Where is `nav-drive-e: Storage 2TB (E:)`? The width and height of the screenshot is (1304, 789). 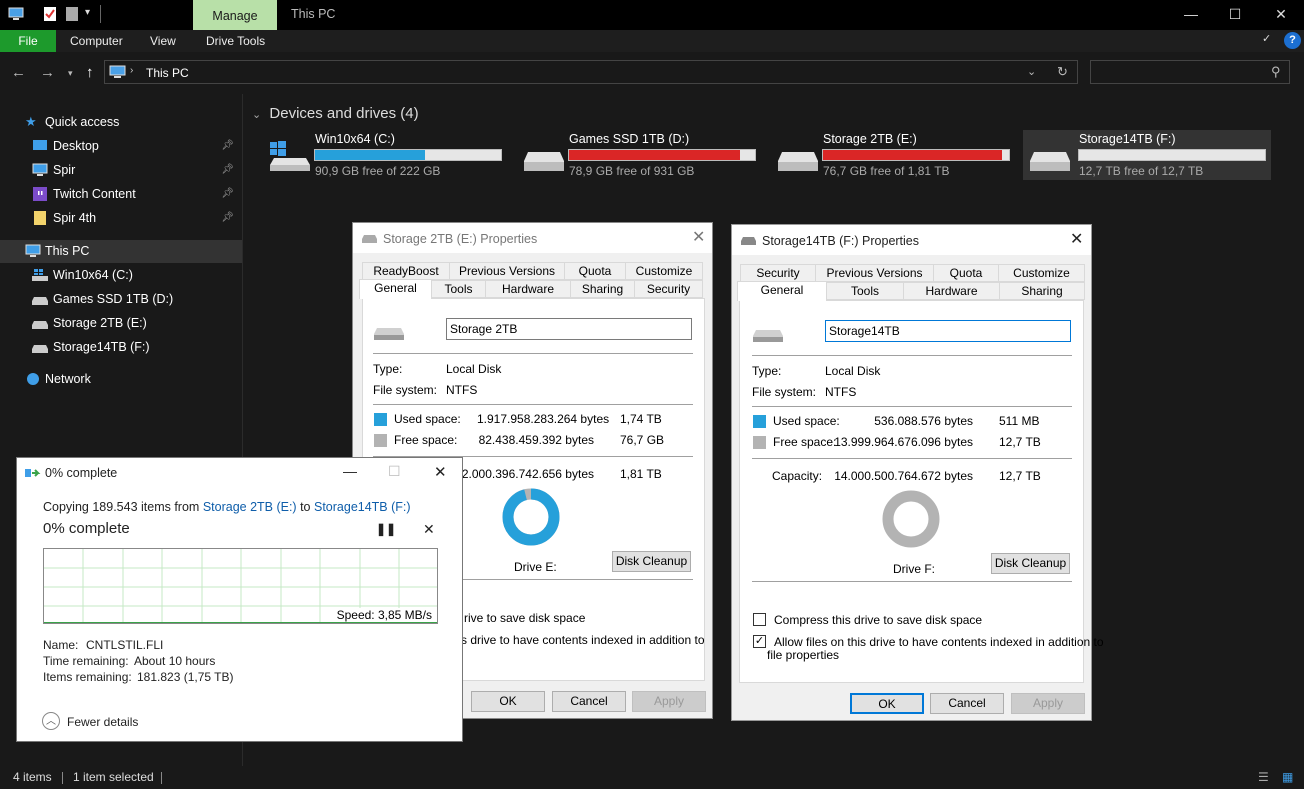
nav-drive-e: Storage 2TB (E:) is located at coordinates (136, 323).